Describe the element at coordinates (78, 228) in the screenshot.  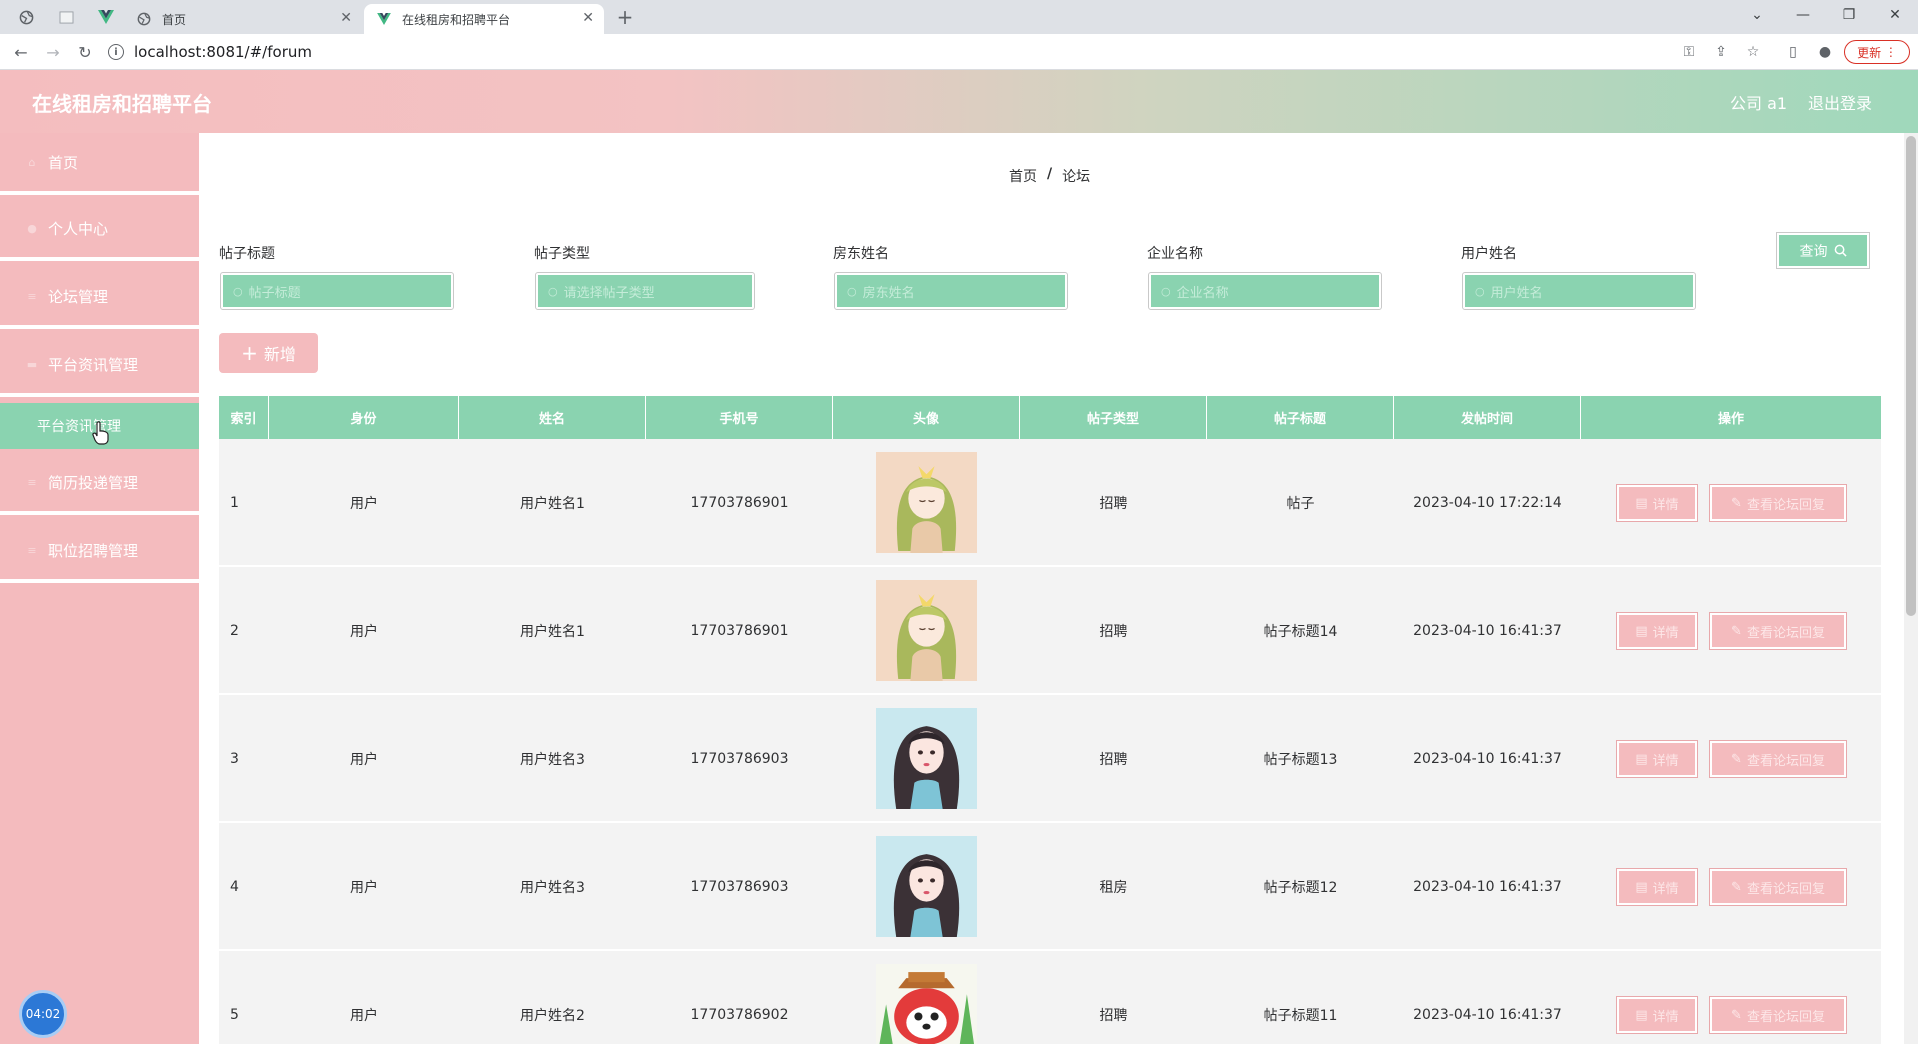
I see `sidebar-item-label: 个人中心` at that location.